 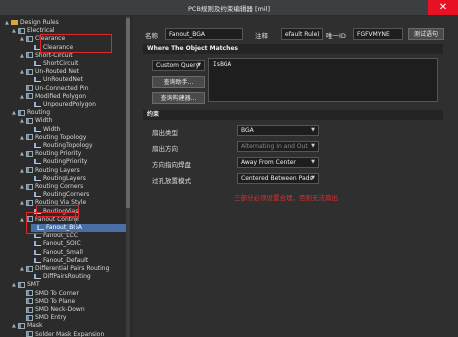 I want to click on tree-node: ▲ Un-Routed Net, so click(x=49, y=72).